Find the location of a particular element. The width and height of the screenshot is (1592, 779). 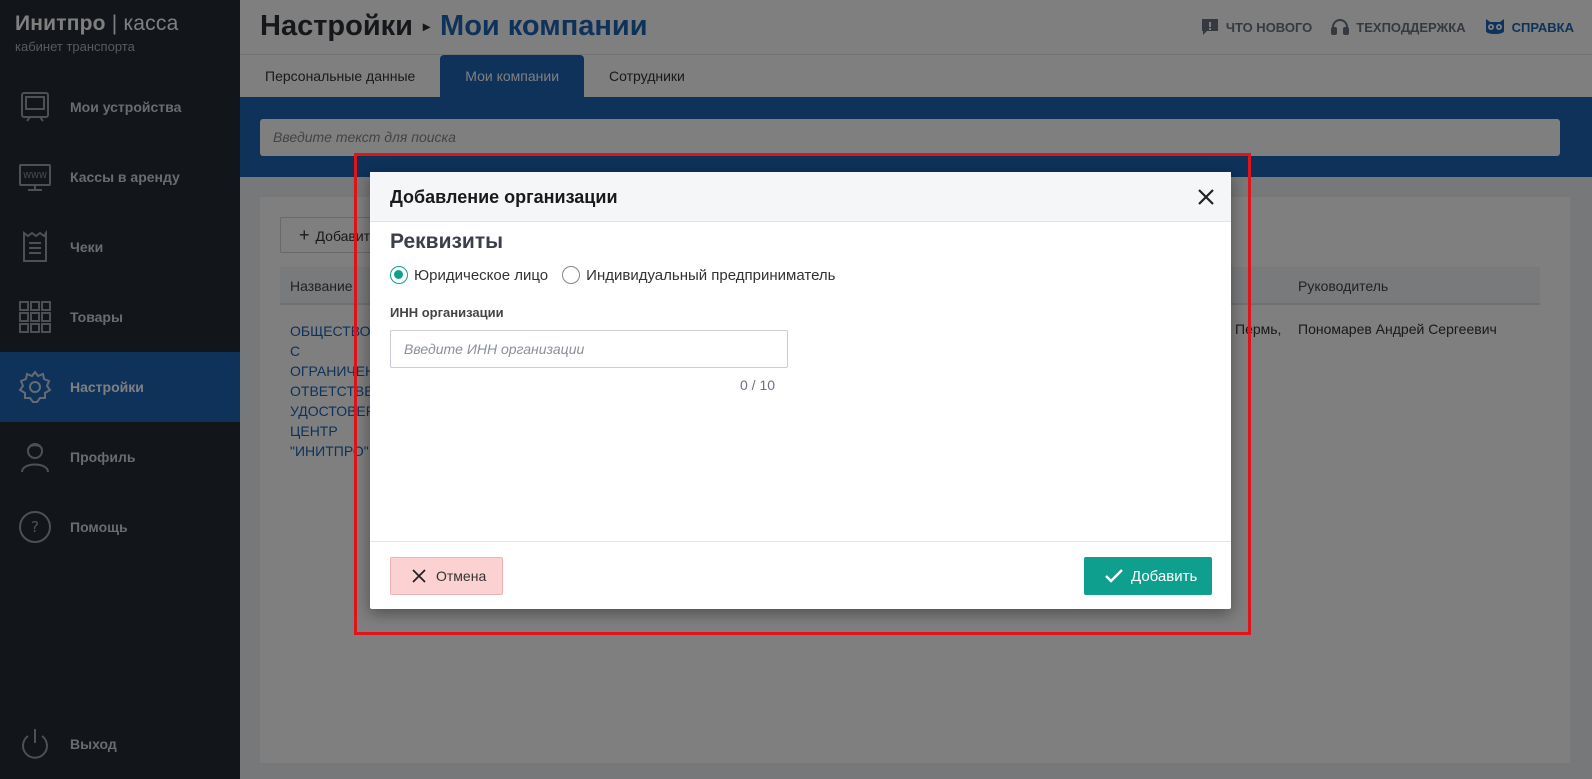

radio-sole-proprietor: Индивидуальный предприниматель is located at coordinates (698, 275).